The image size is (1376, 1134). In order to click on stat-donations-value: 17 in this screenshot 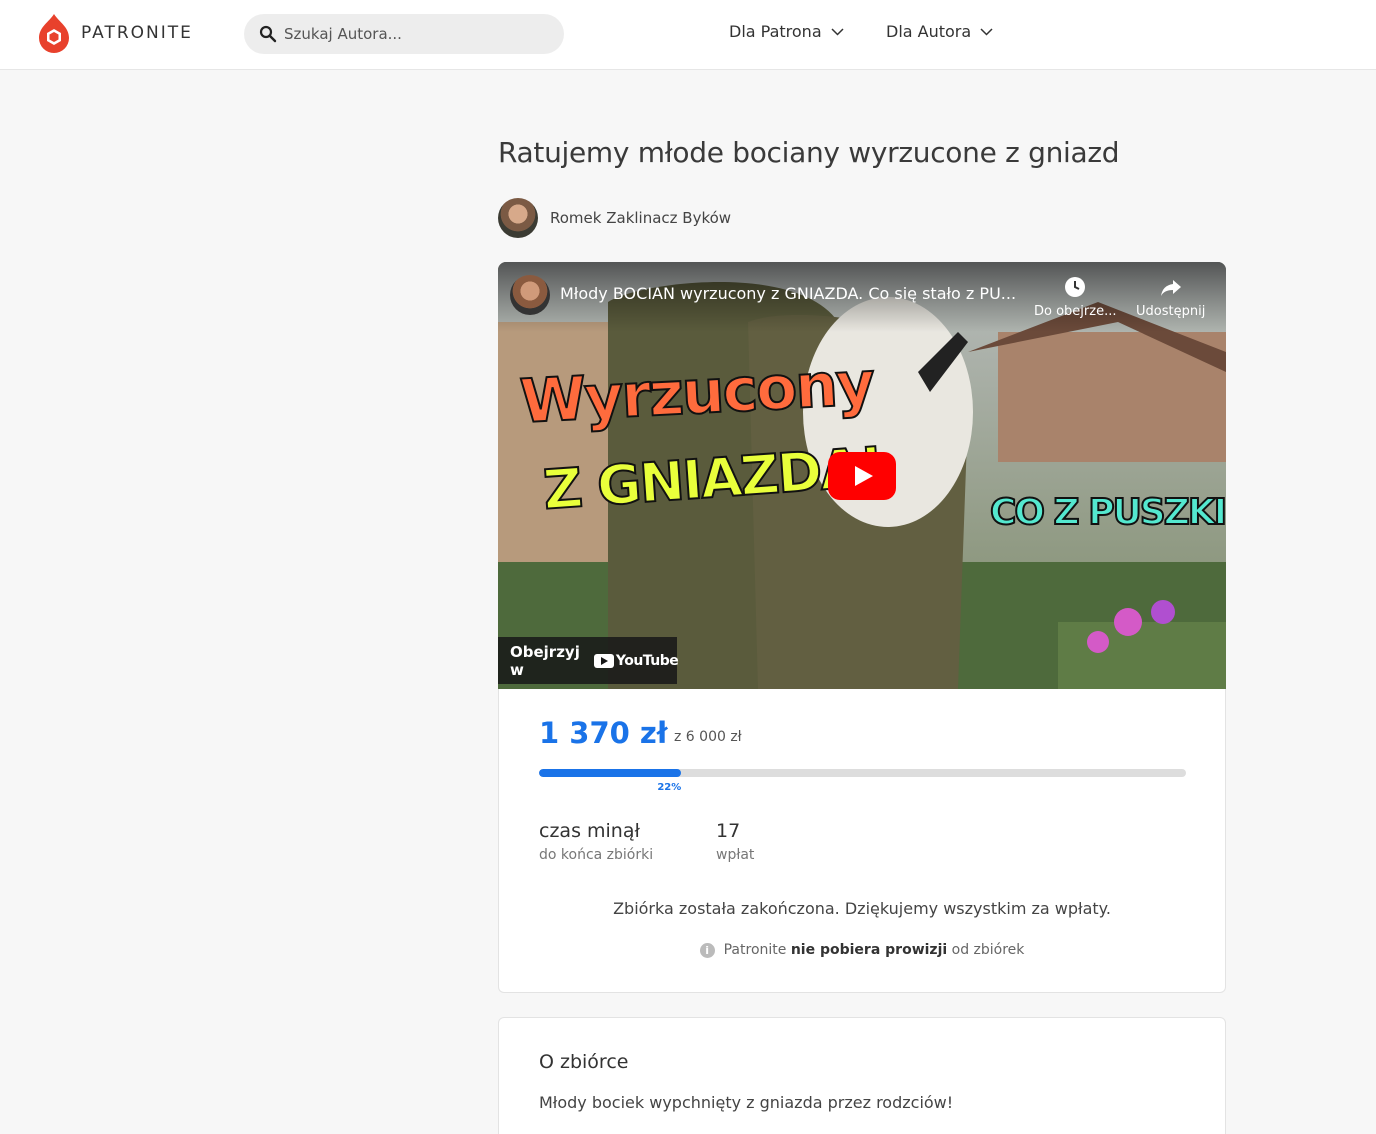, I will do `click(728, 831)`.